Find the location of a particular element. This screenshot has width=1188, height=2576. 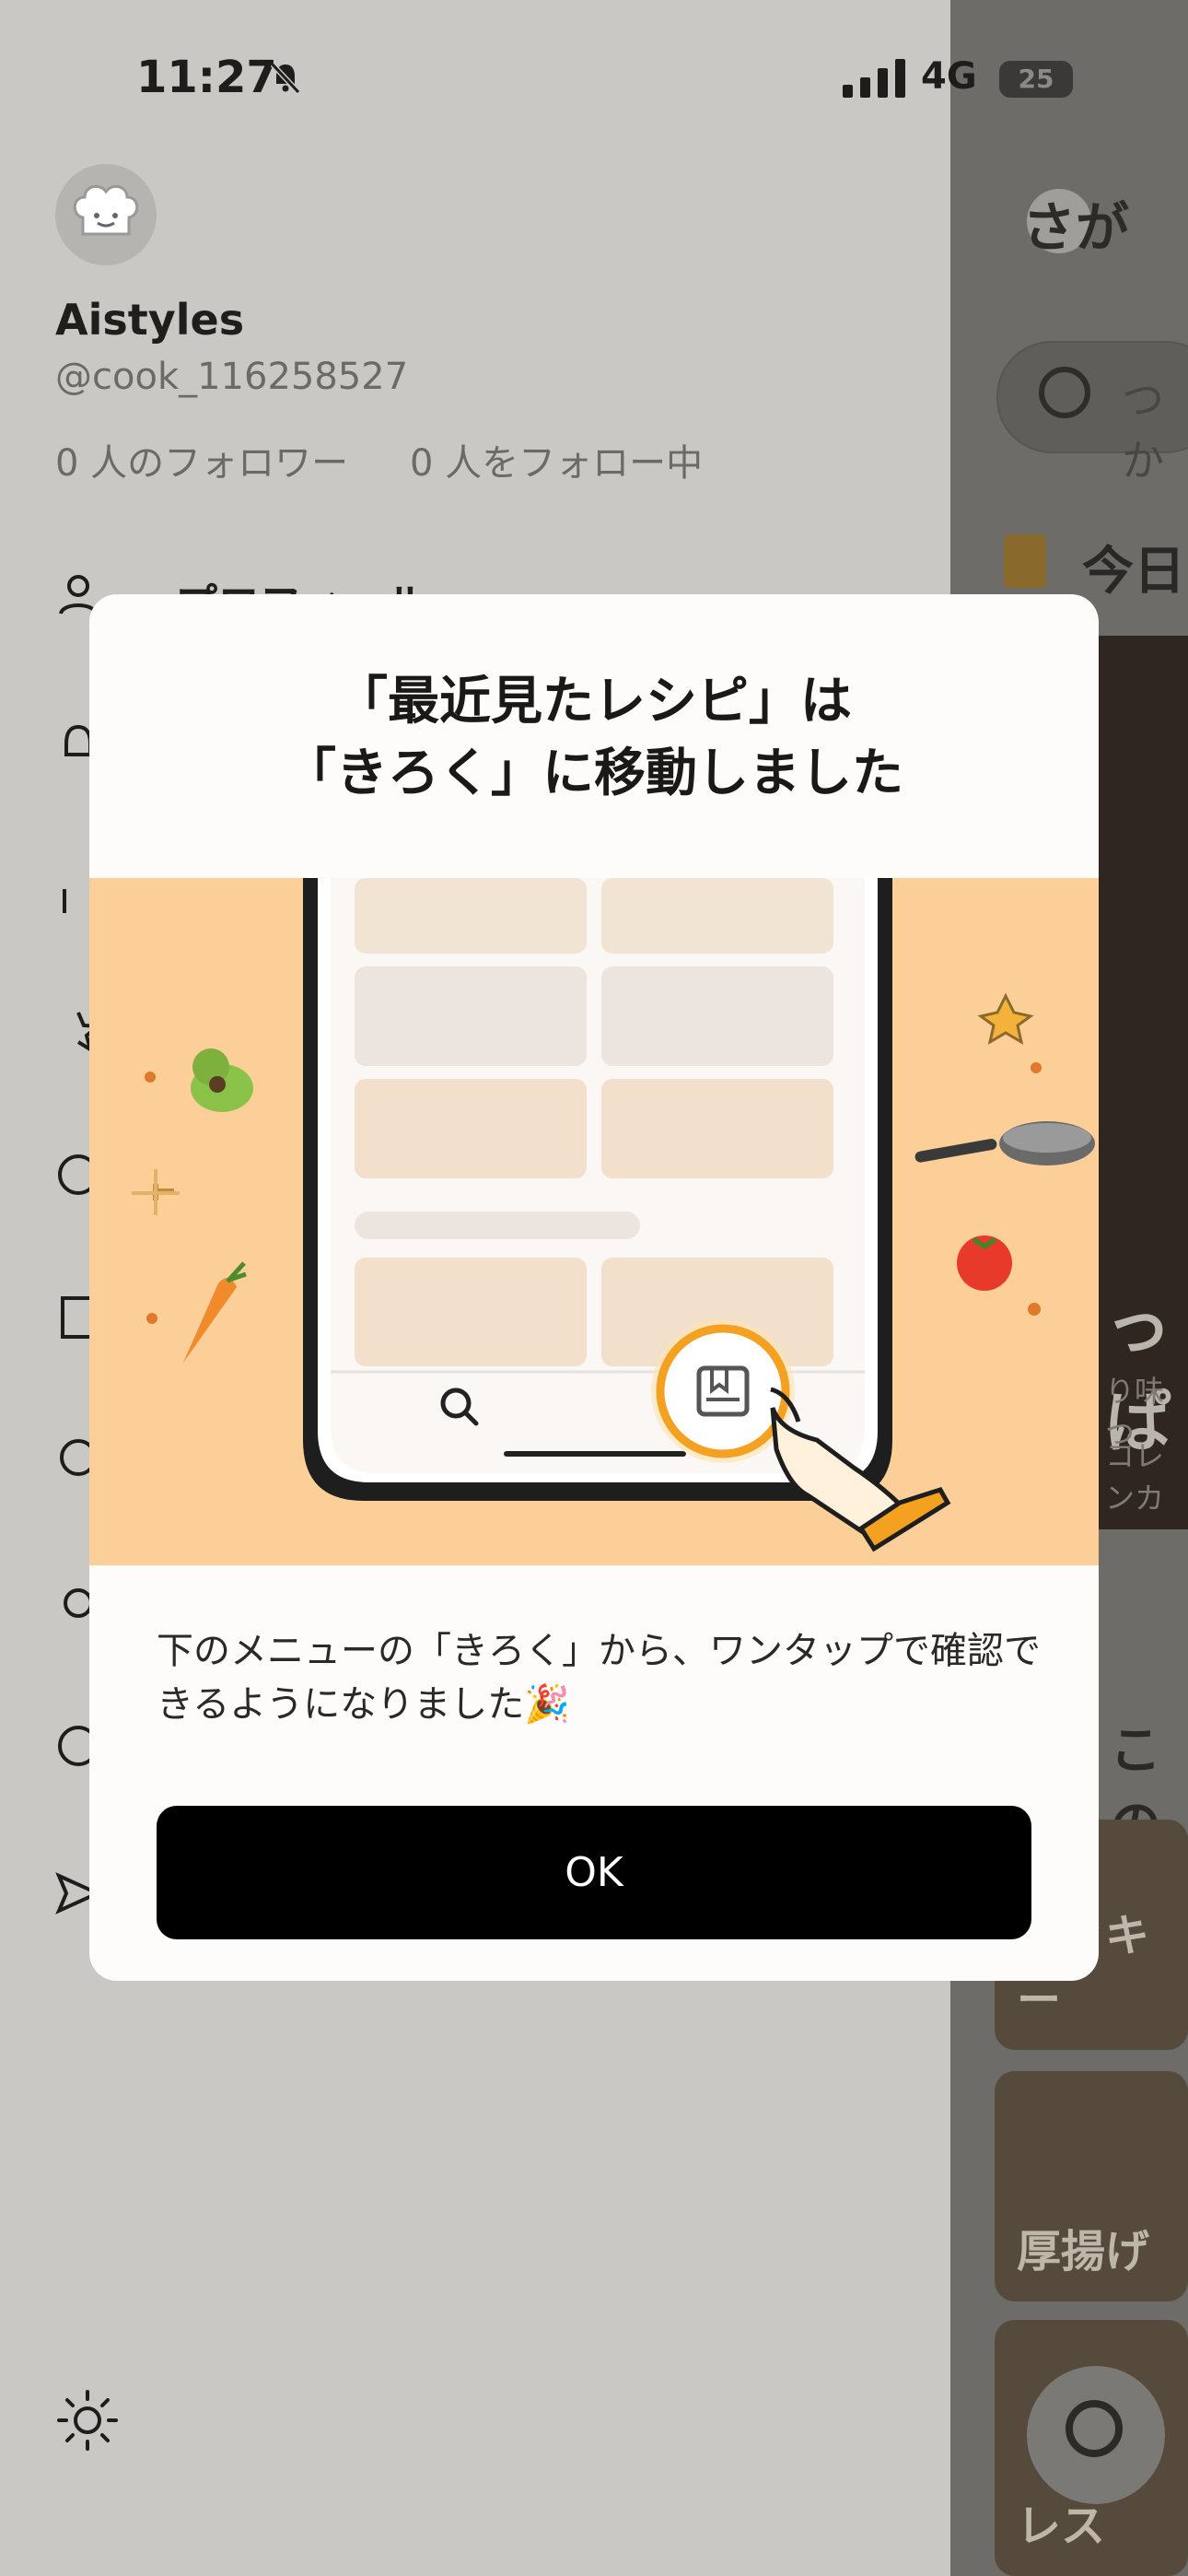

bell-muted-icon is located at coordinates (285, 78).